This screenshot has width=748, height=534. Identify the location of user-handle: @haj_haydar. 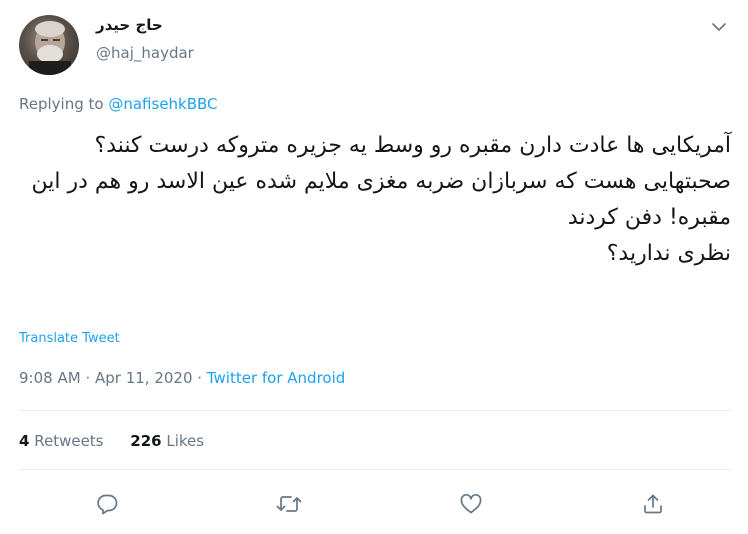
(145, 53).